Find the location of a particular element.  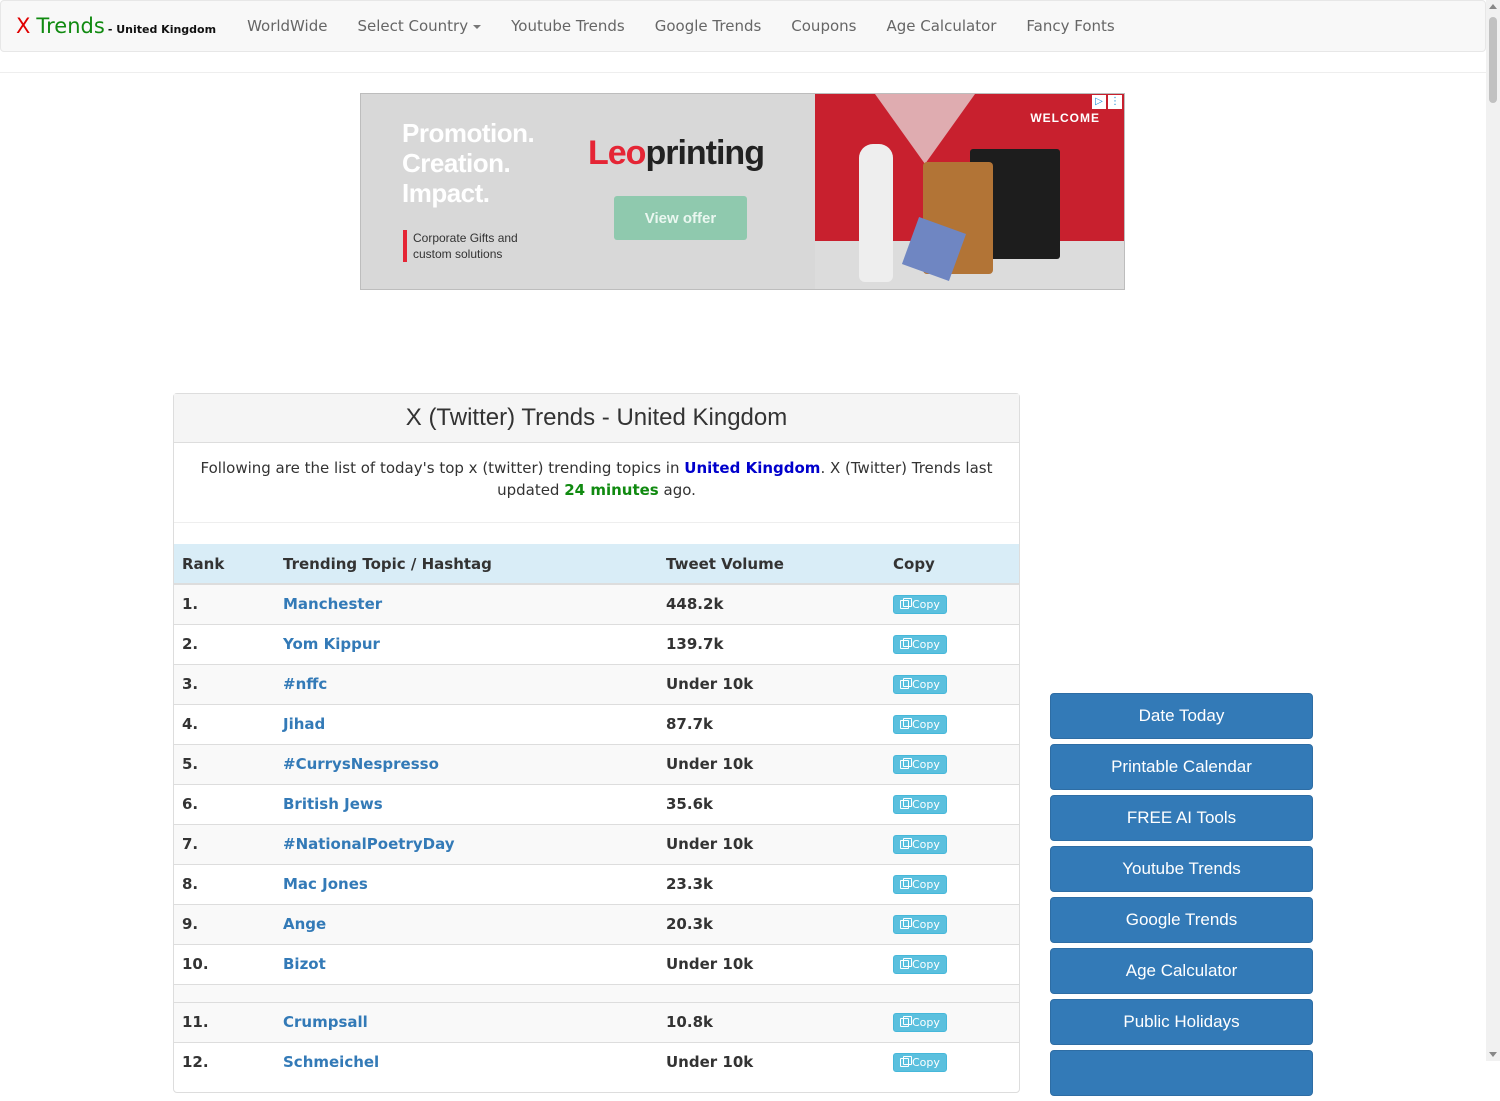

sidebar-button: Google Trends is located at coordinates (1181, 920).